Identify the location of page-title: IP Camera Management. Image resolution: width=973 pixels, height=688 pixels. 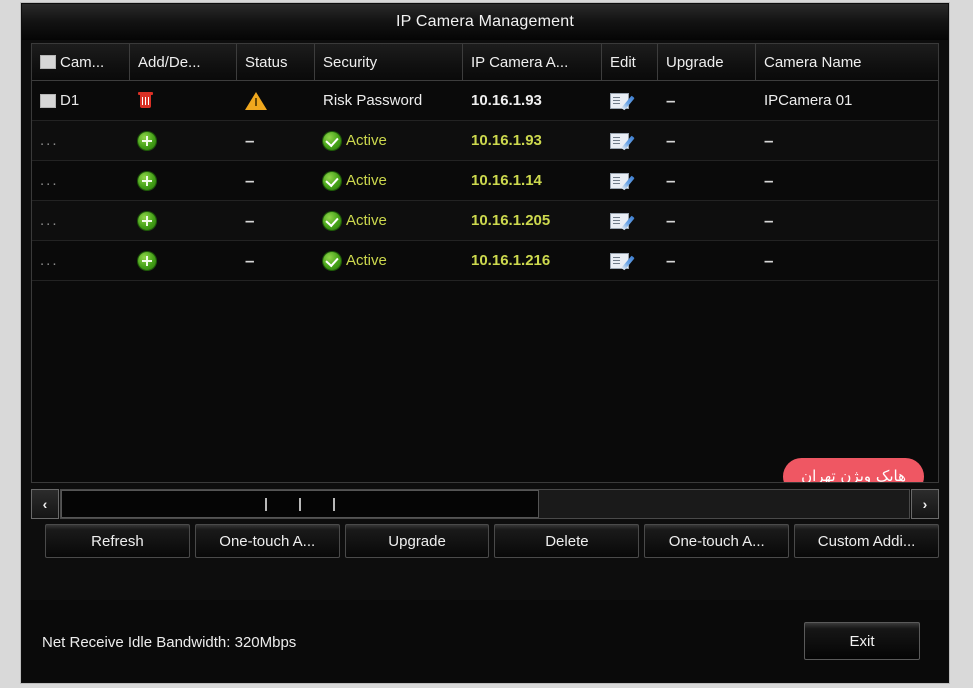
(484, 21).